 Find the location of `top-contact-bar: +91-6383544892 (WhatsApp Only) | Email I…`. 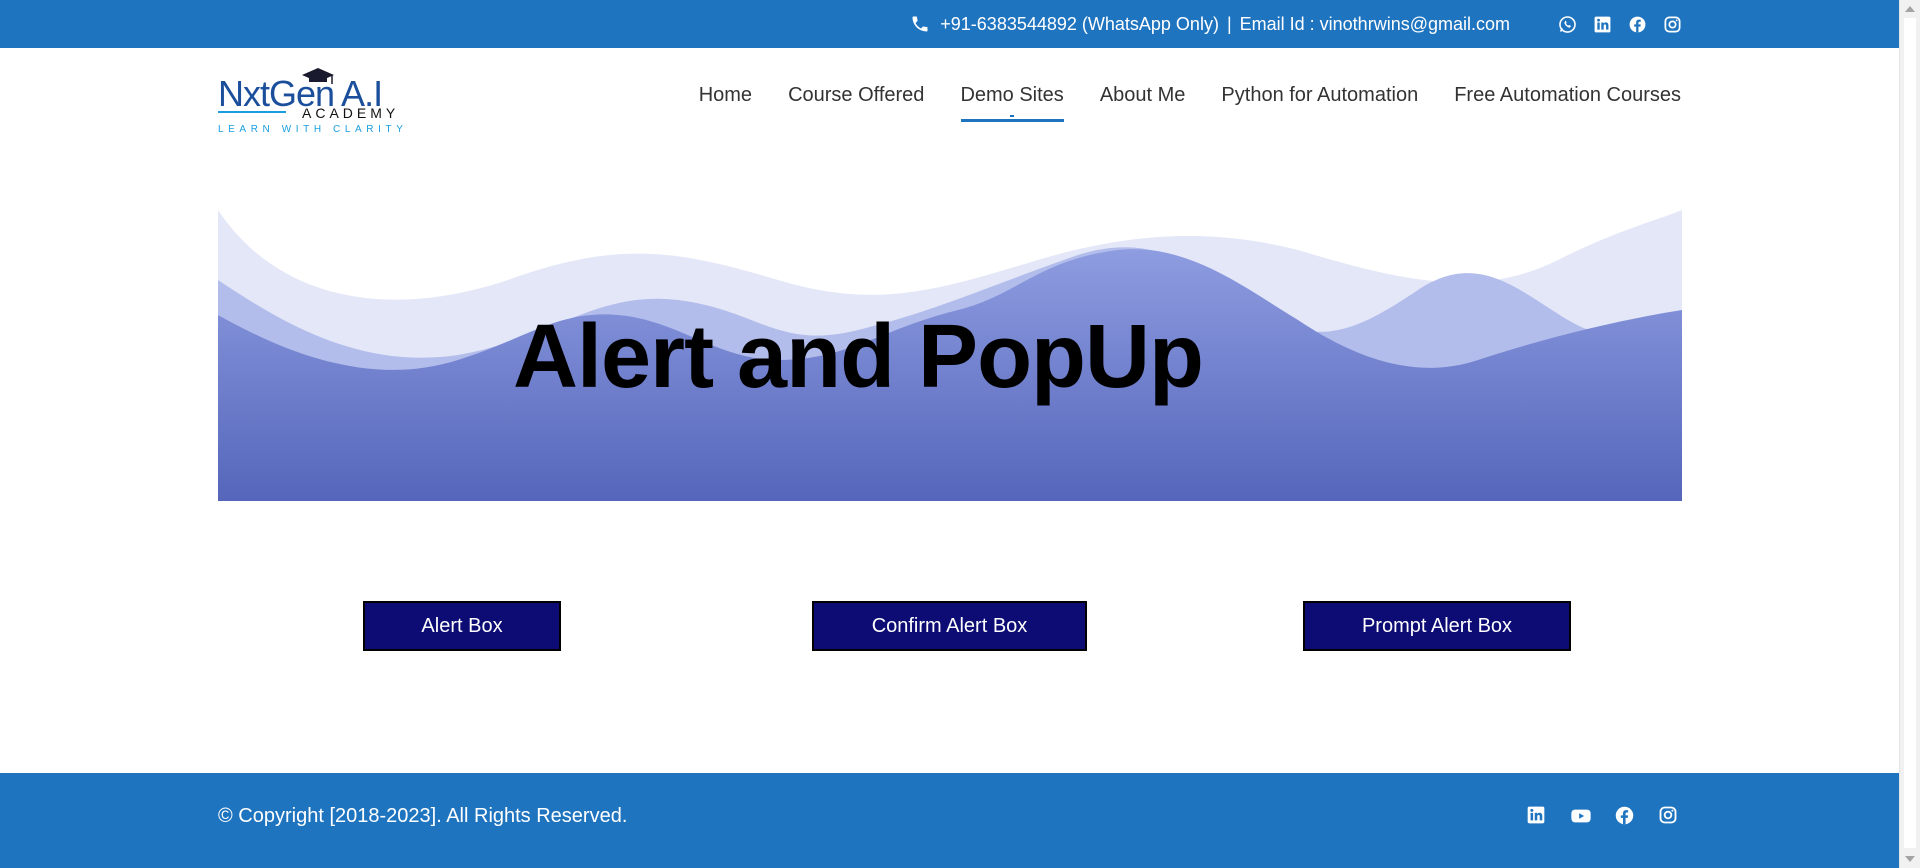

top-contact-bar: +91-6383544892 (WhatsApp Only) | Email I… is located at coordinates (949, 24).